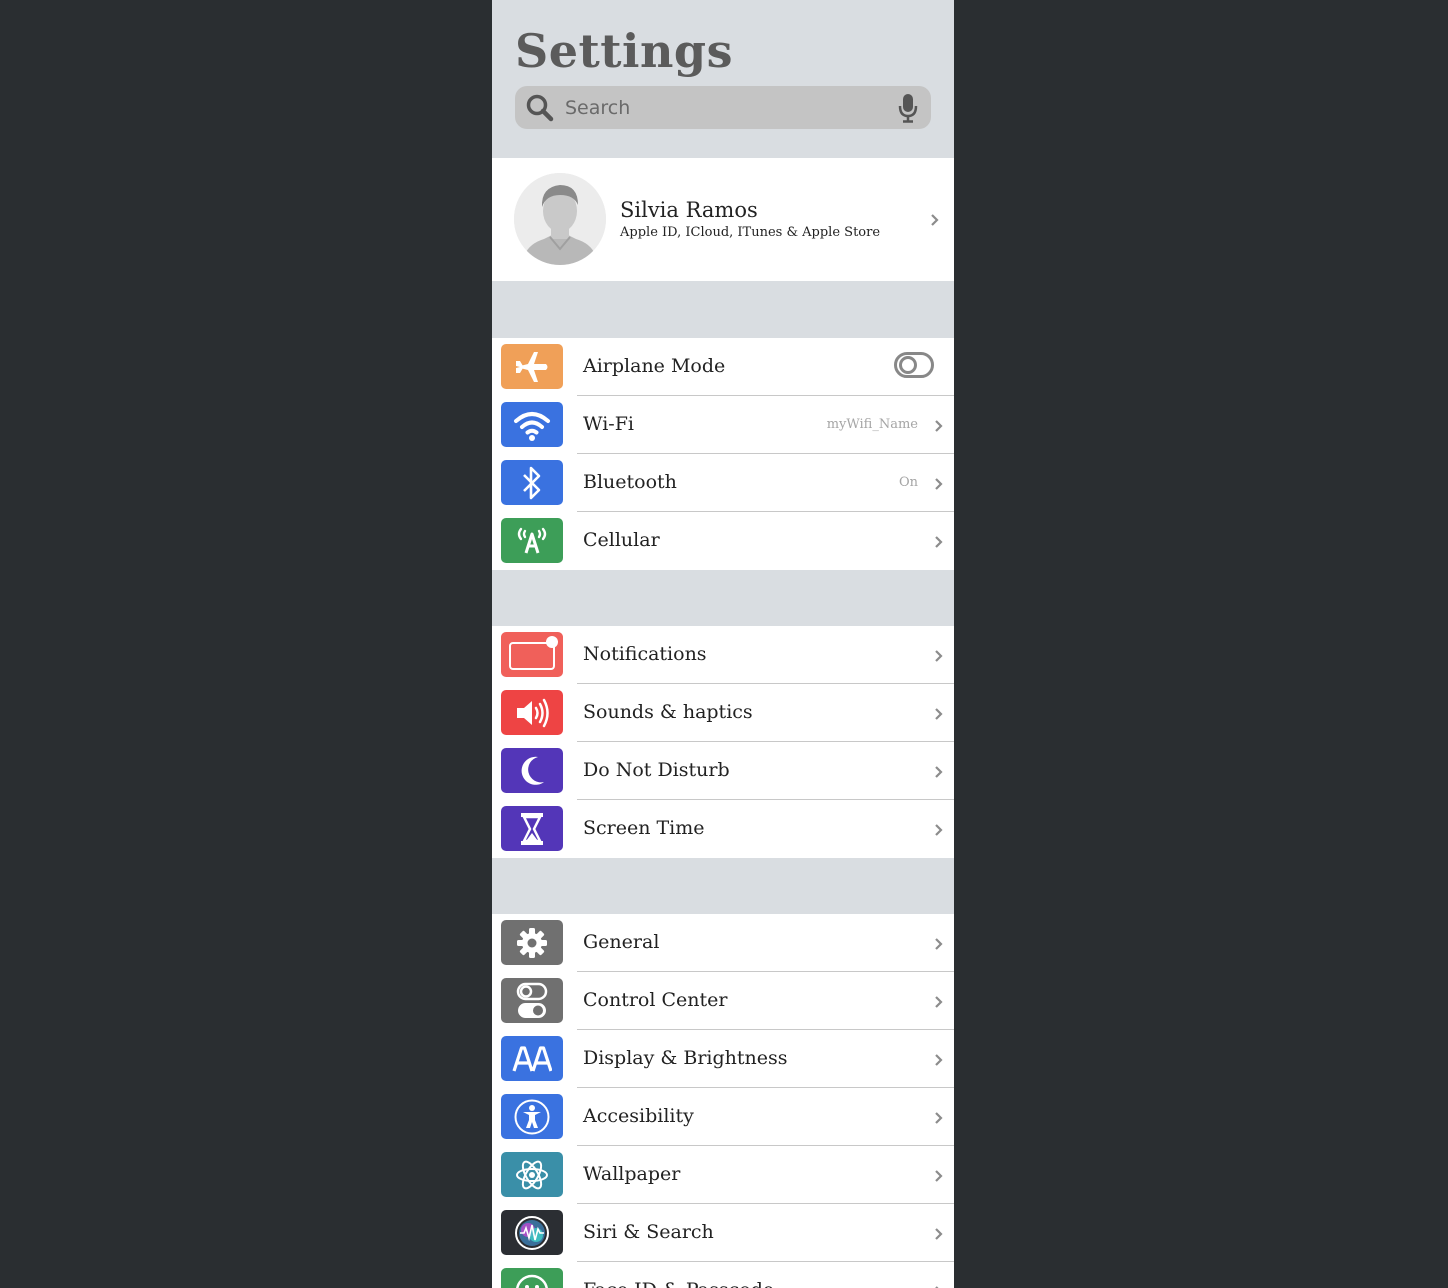 This screenshot has width=1448, height=1288. Describe the element at coordinates (723, 1233) in the screenshot. I see `row-siri-search: Siri & Search` at that location.